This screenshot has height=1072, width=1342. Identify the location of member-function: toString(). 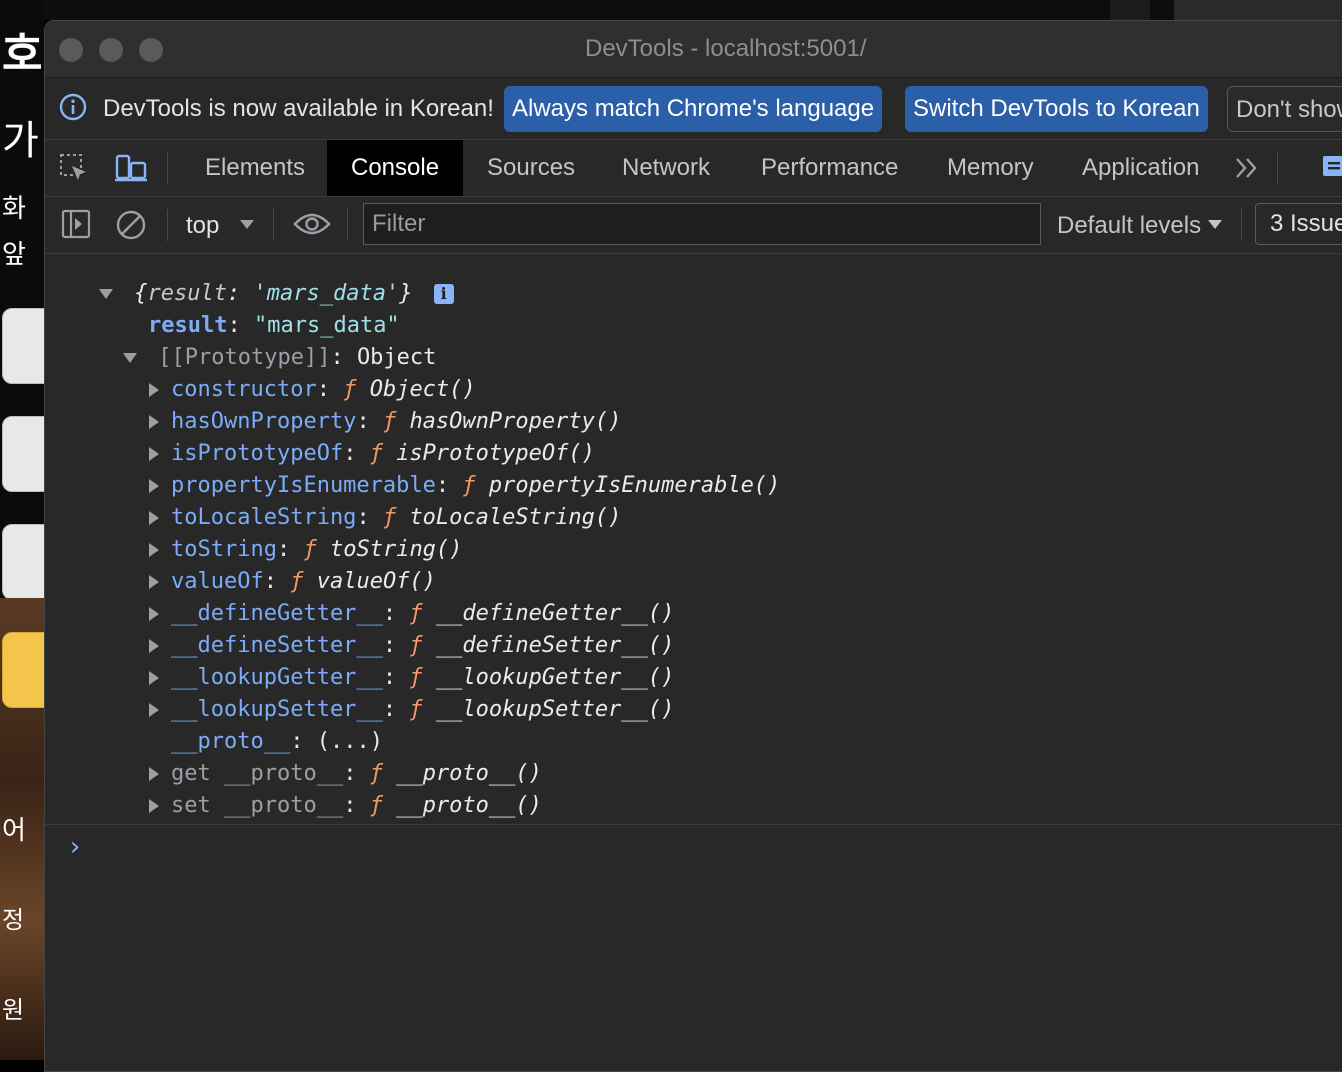
(396, 549).